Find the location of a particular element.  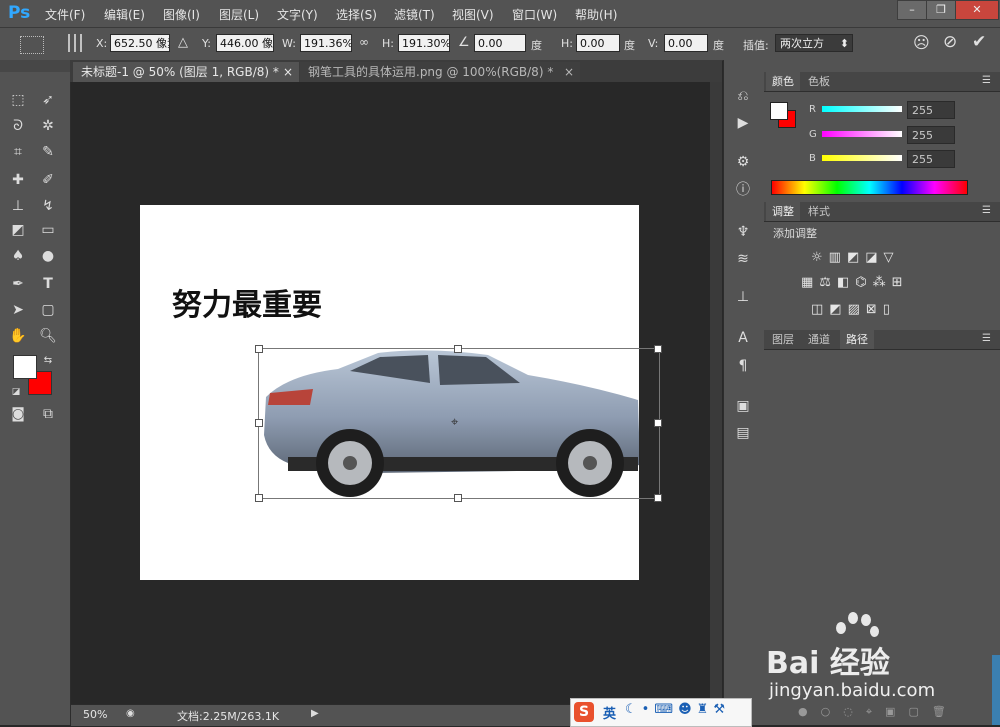

brush-settings-icon: ≋ is located at coordinates (743, 259).